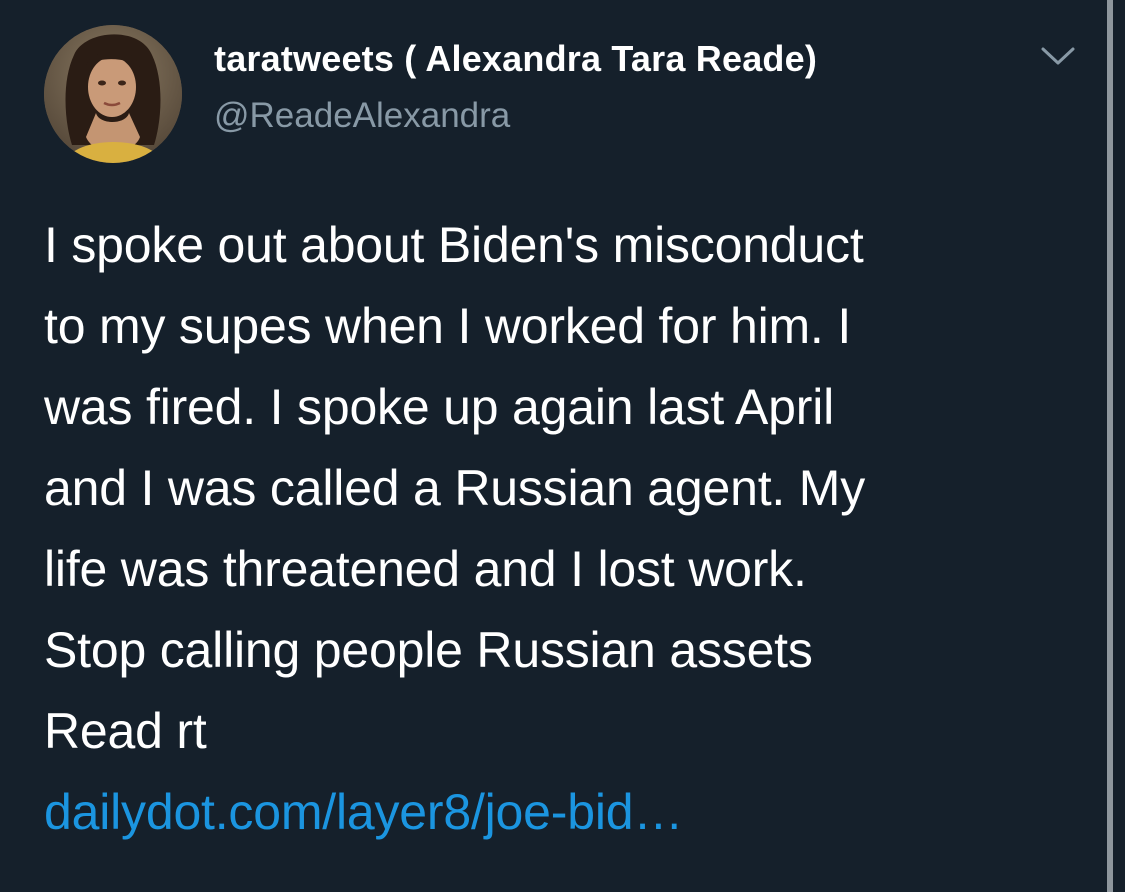 The width and height of the screenshot is (1125, 892). I want to click on tweet-text-line: Stop calling people Russian assets, so click(428, 650).